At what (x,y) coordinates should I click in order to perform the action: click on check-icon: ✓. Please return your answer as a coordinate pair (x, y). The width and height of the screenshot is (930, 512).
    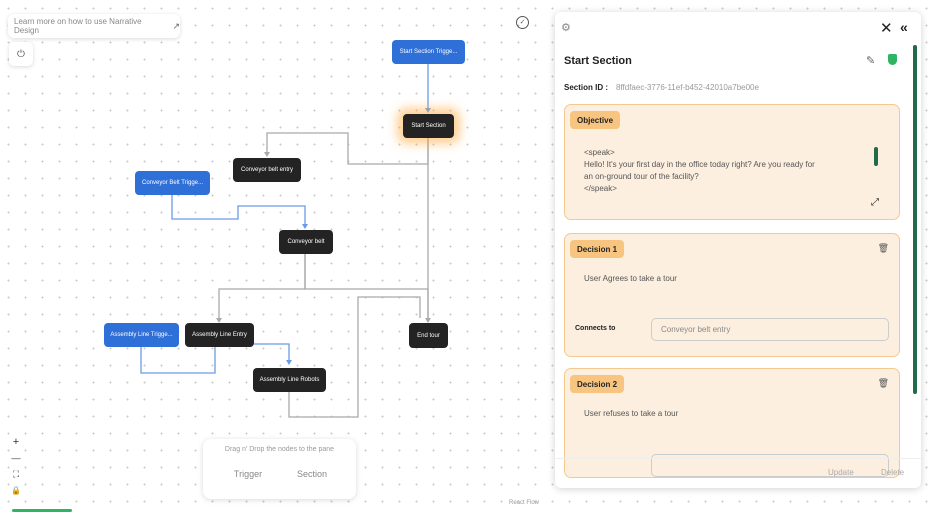
    Looking at the image, I should click on (522, 22).